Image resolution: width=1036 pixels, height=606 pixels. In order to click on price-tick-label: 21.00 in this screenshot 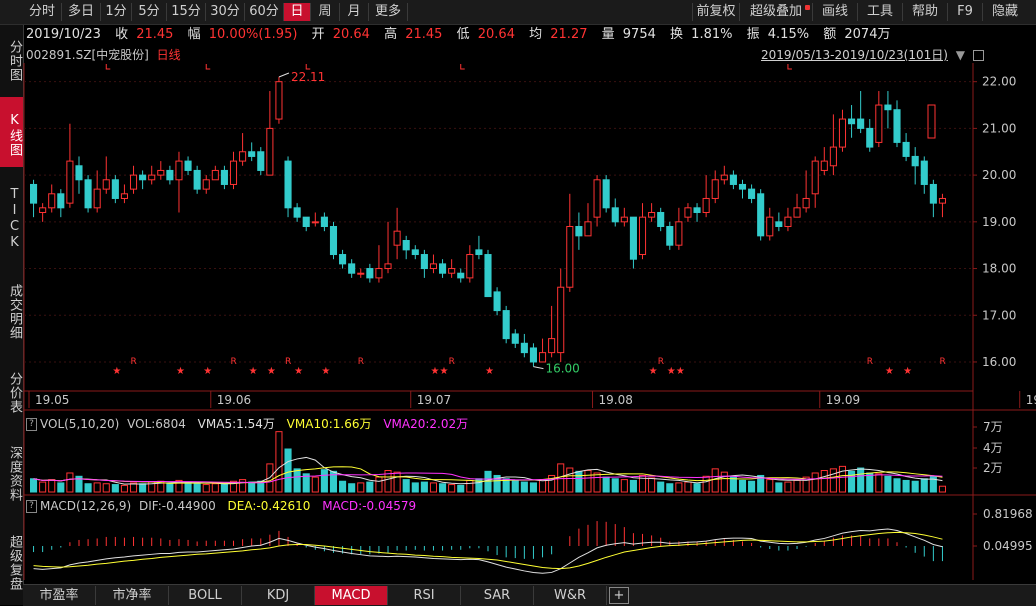, I will do `click(999, 128)`.